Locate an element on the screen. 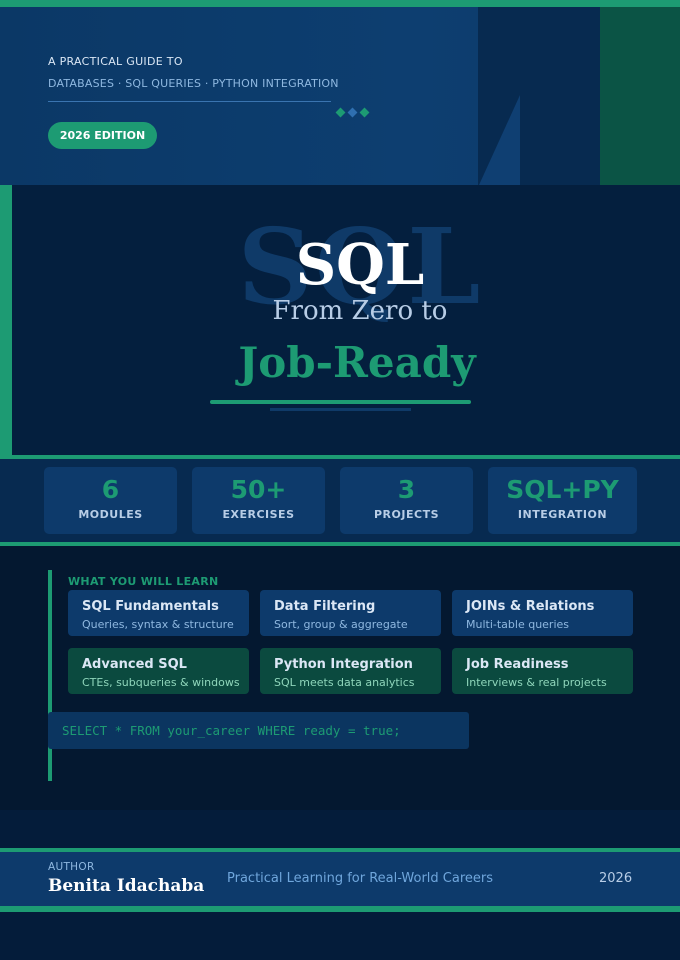 Image resolution: width=680 pixels, height=960 pixels. book-highlight: Job-Ready is located at coordinates (357, 362).